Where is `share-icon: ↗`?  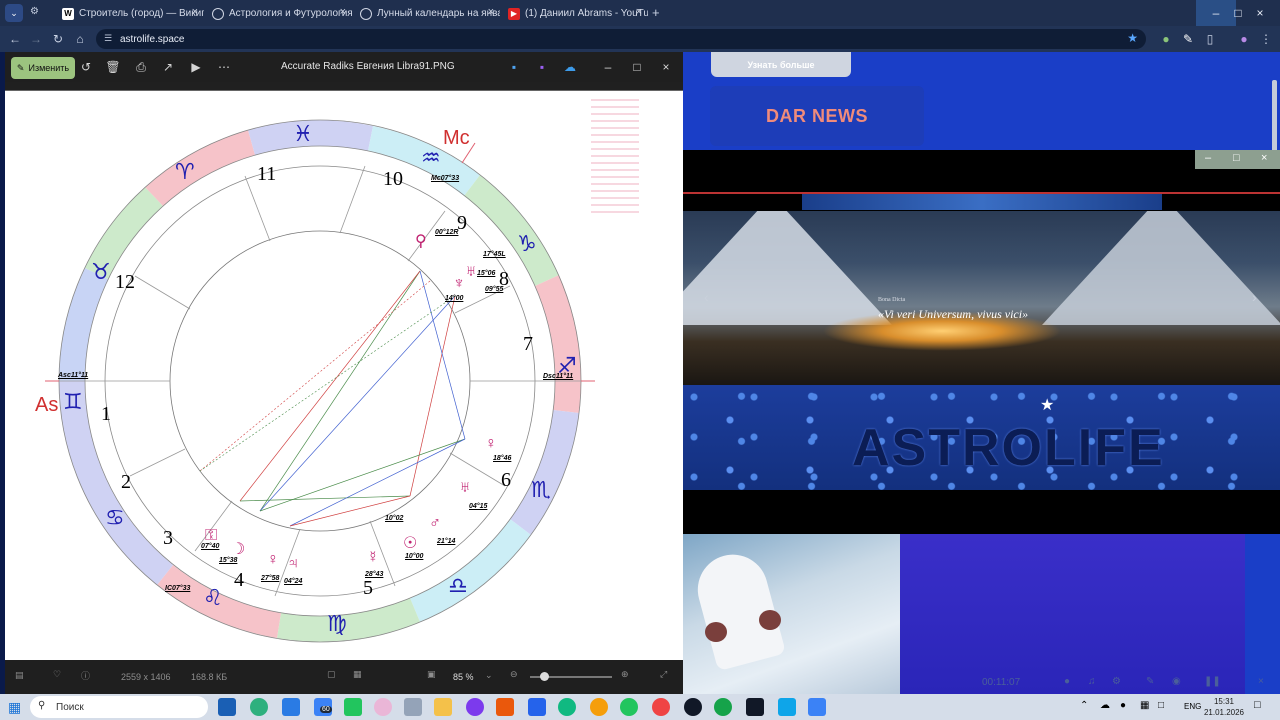 share-icon: ↗ is located at coordinates (168, 67).